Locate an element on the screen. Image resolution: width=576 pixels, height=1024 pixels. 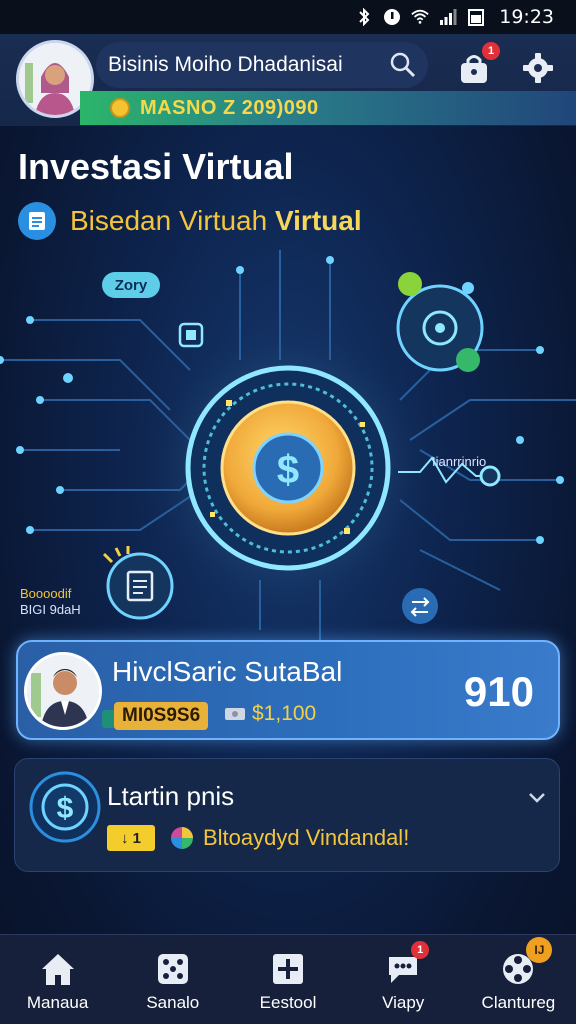
balance-bar: MASNO Z 209)090 is located at coordinates (328, 108).